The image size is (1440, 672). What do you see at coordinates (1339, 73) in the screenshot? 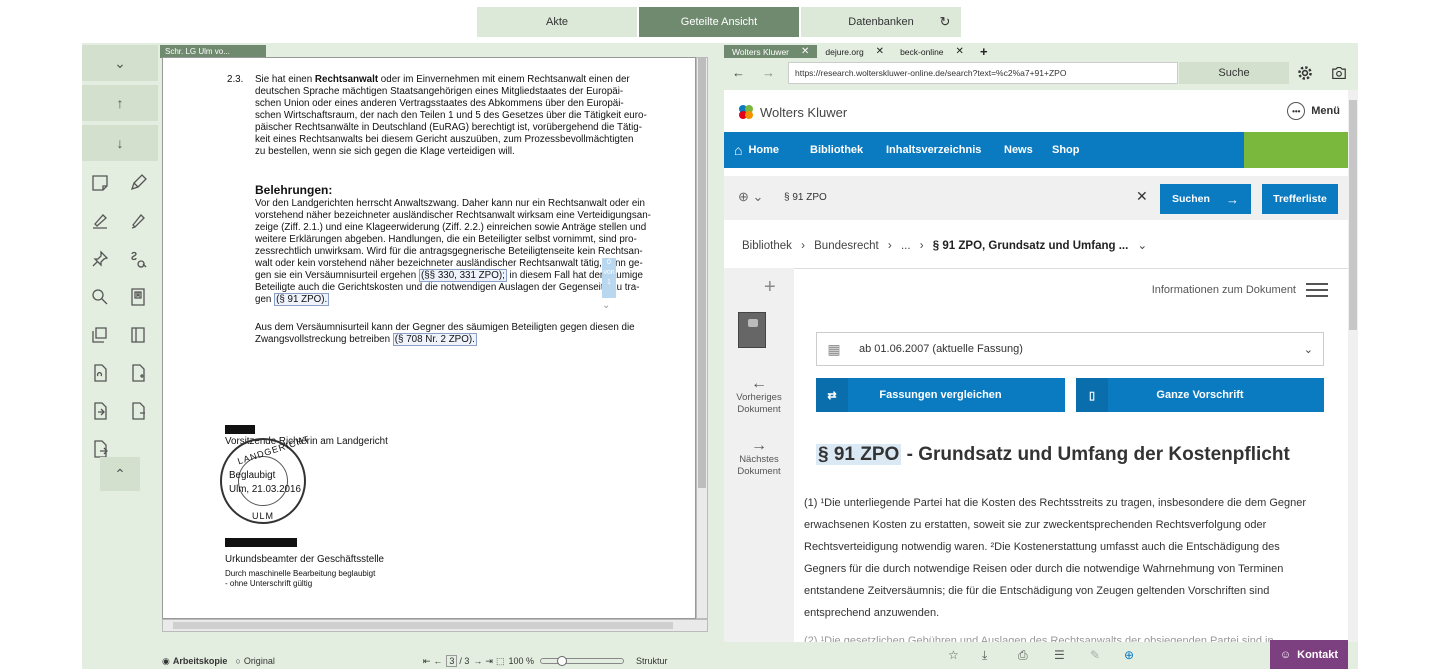
I see `screenshot-icon` at bounding box center [1339, 73].